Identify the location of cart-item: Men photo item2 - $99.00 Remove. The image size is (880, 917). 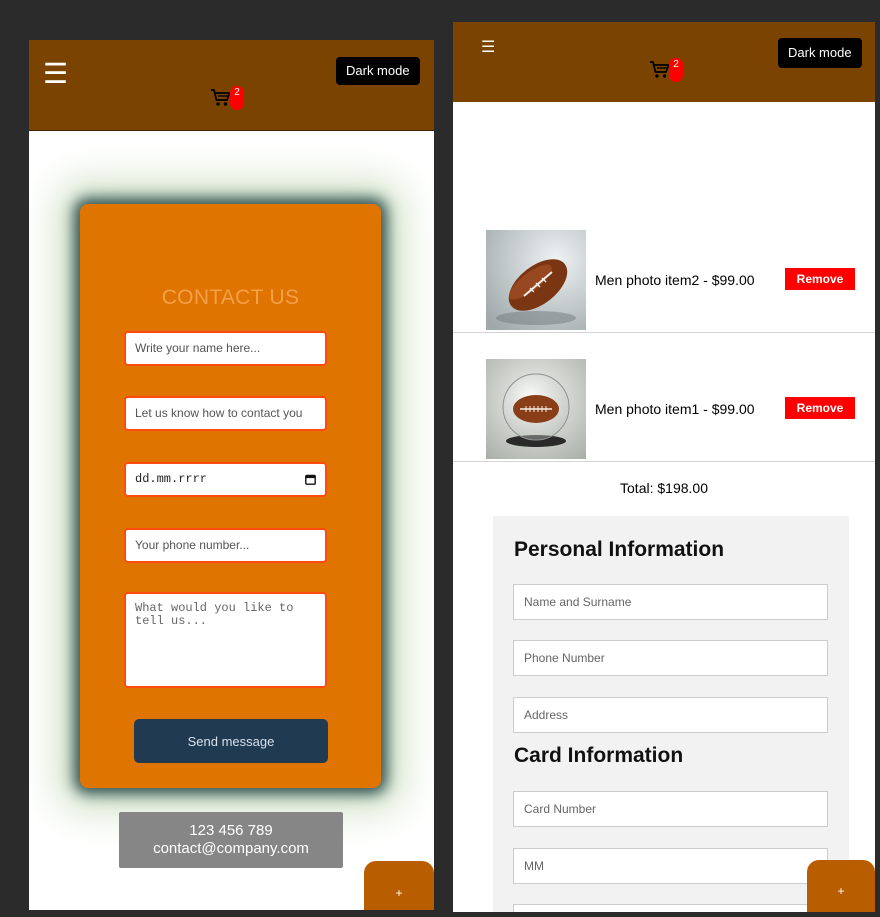
(664, 281).